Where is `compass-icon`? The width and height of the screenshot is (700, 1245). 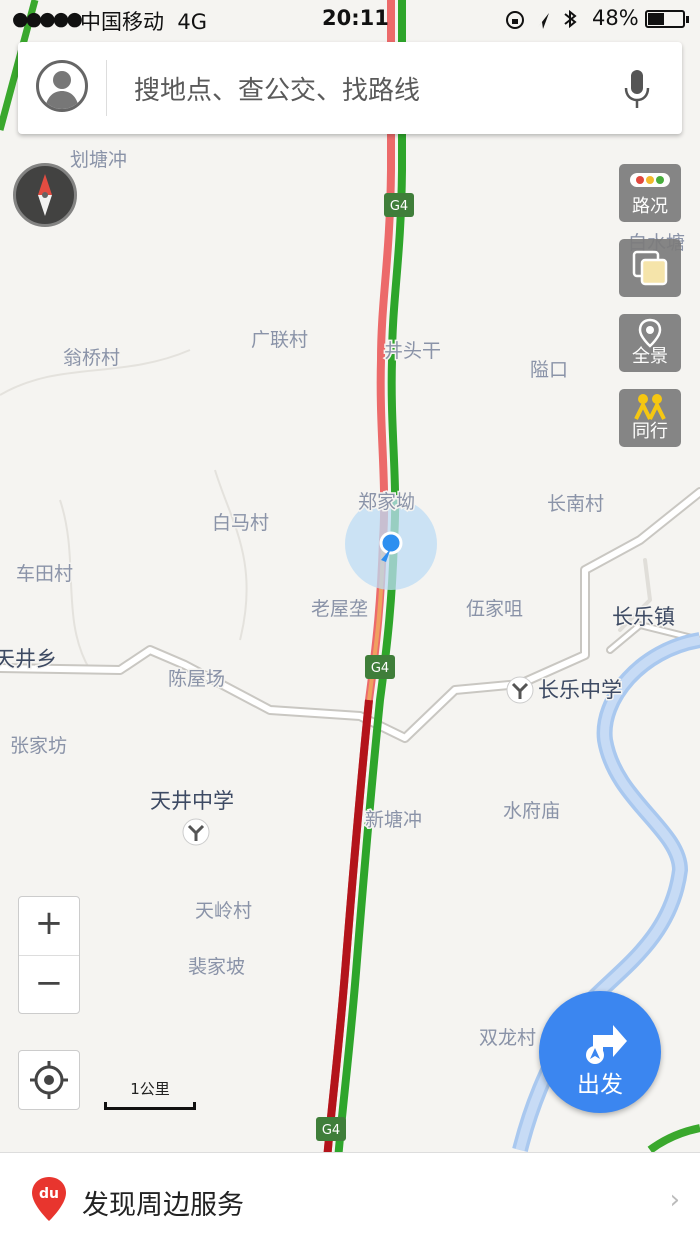
compass-icon is located at coordinates (45, 195).